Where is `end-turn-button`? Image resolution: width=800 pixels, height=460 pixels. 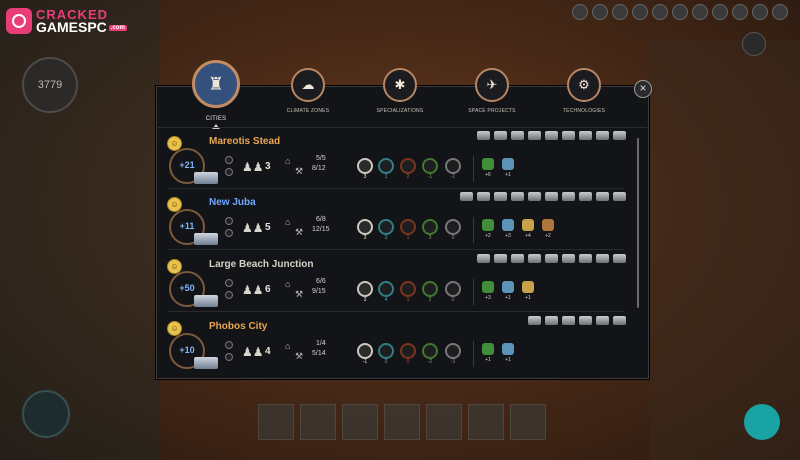
end-turn-button is located at coordinates (762, 422).